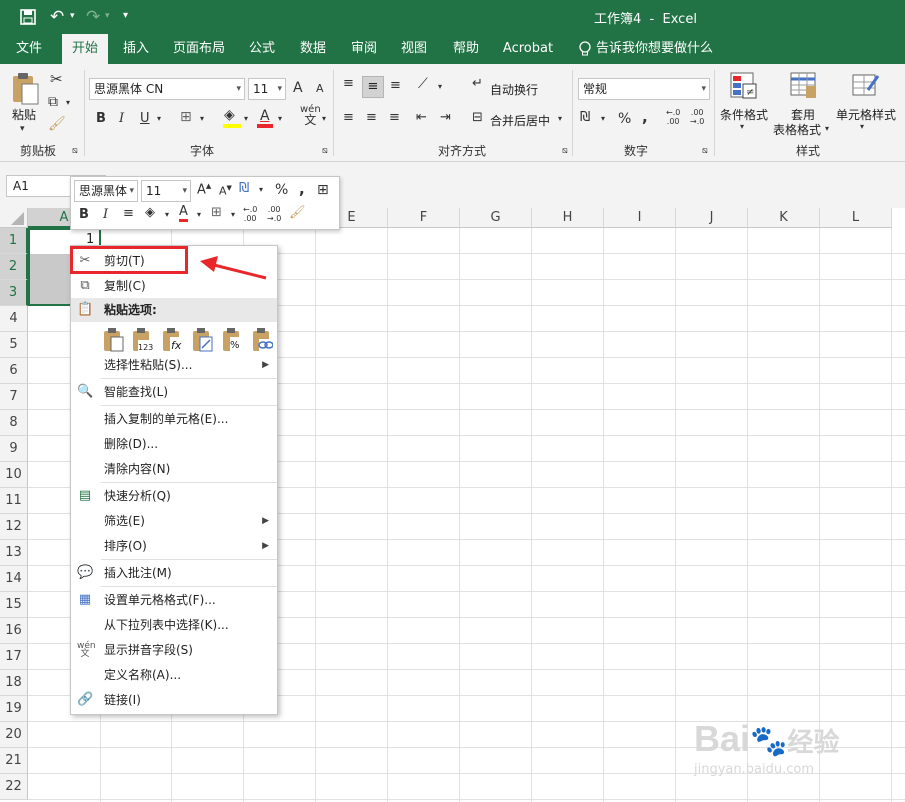 The image size is (905, 802). Describe the element at coordinates (174, 469) in the screenshot. I see `menu-item-clear: 清除内容(N)` at that location.